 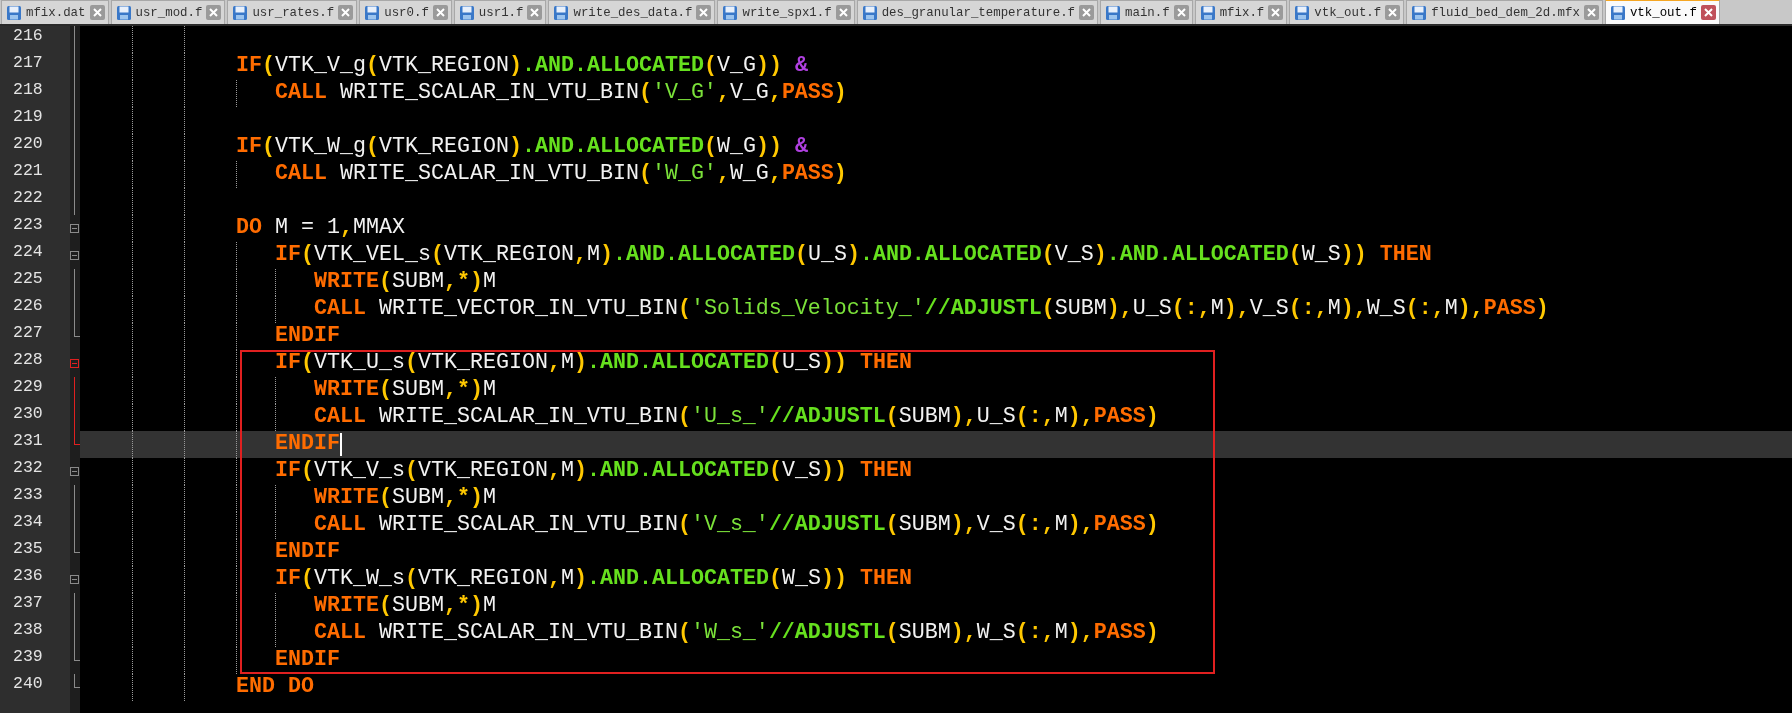 I want to click on file-tab: usr_rates.f, so click(x=292, y=12).